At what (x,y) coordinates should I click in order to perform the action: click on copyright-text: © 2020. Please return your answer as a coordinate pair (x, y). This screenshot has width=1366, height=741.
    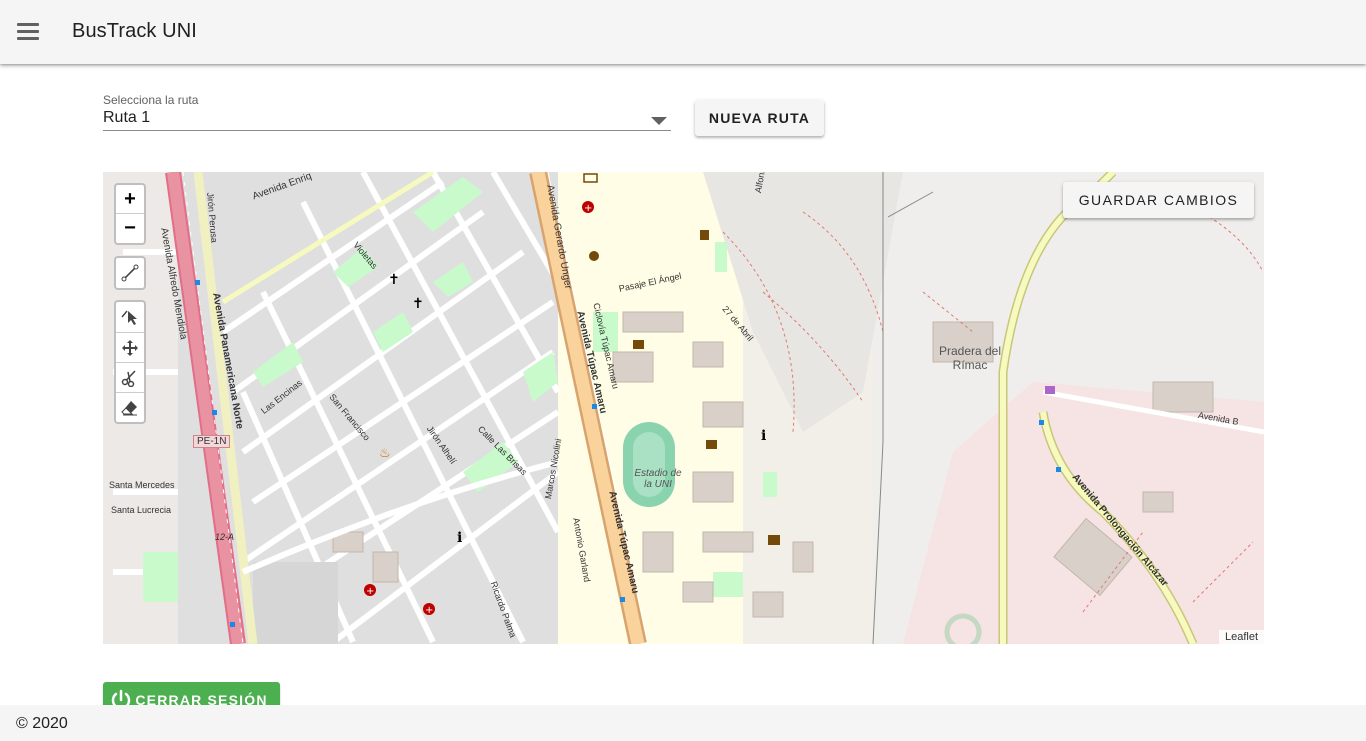
    Looking at the image, I should click on (42, 723).